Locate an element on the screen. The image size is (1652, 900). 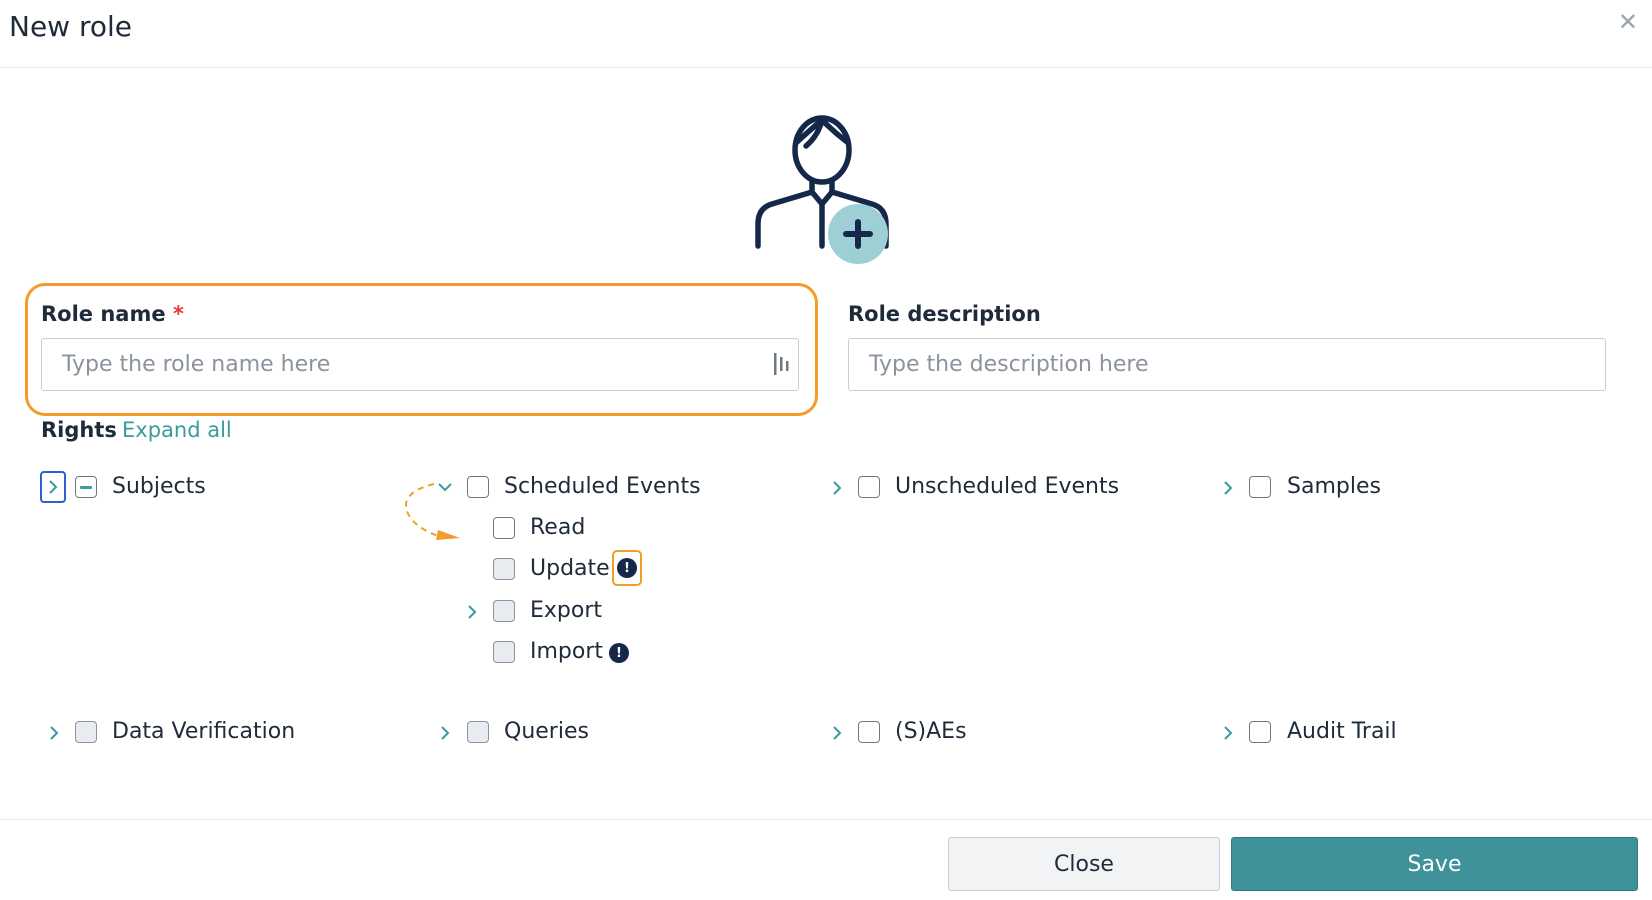
samples-checkbox is located at coordinates (1260, 487).